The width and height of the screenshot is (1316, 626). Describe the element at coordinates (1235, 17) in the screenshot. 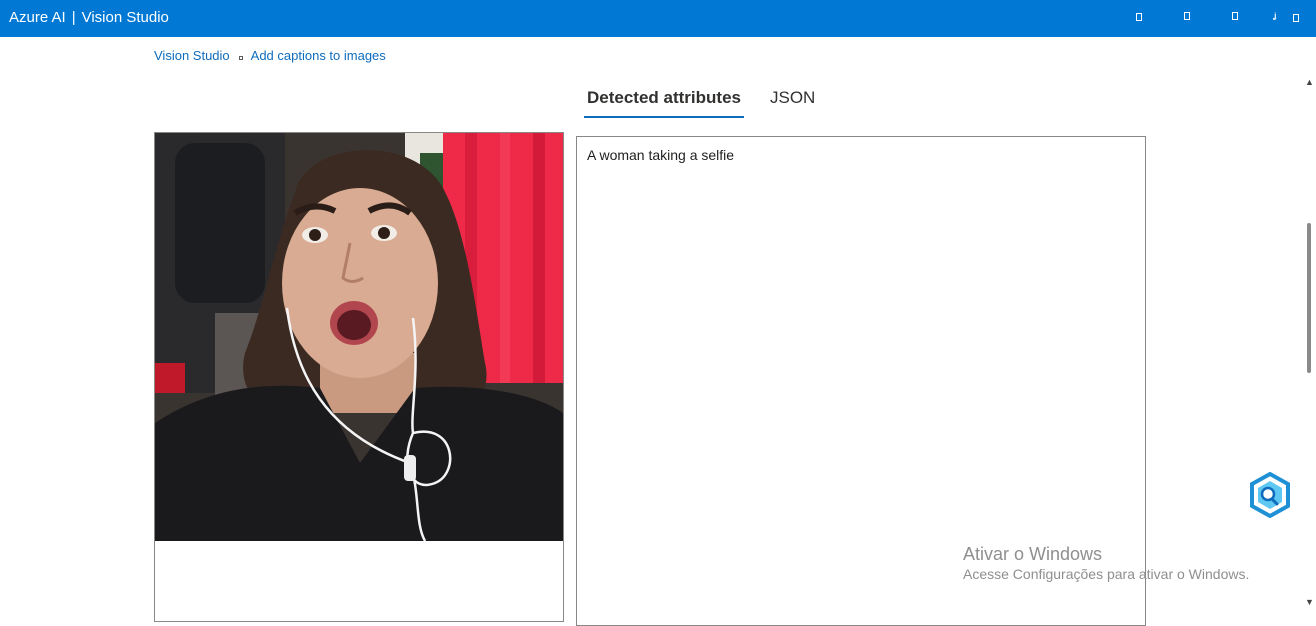

I see `help-icon` at that location.